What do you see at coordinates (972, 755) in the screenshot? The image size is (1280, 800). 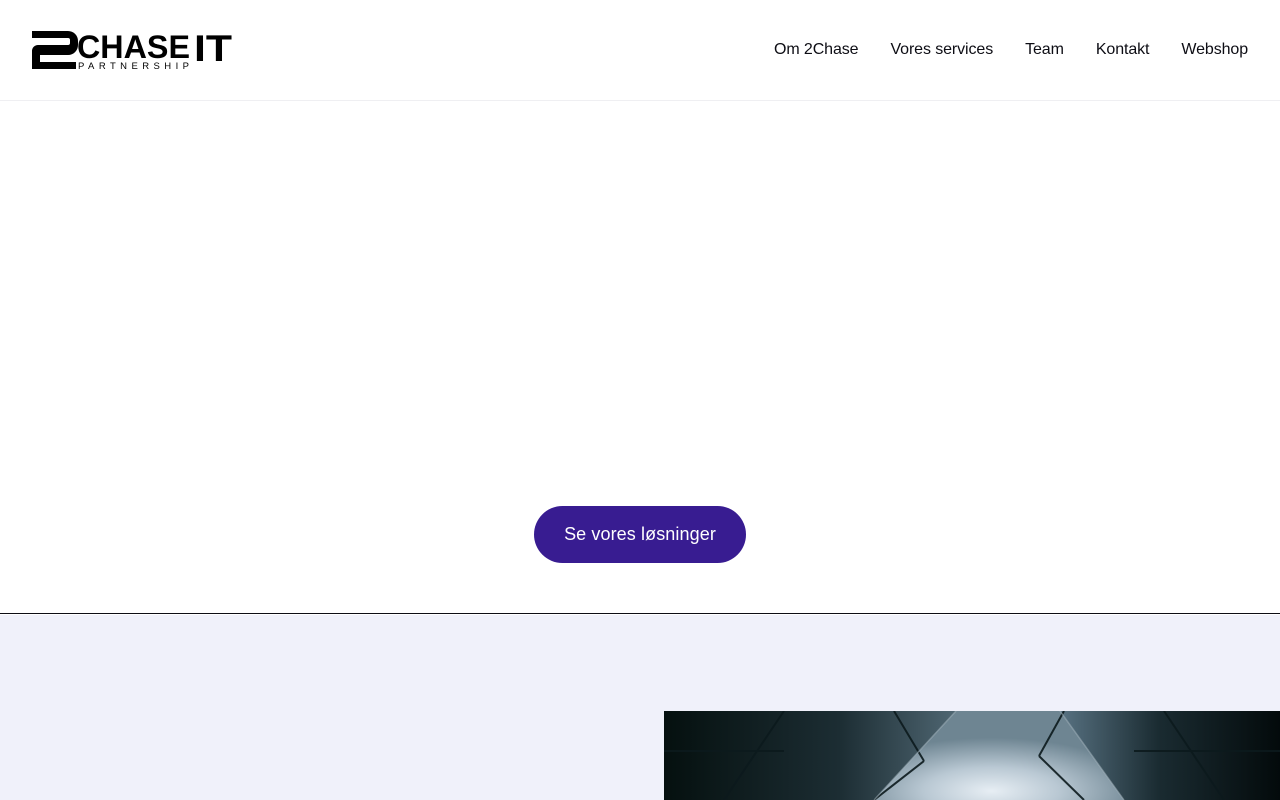 I see `building-photo` at bounding box center [972, 755].